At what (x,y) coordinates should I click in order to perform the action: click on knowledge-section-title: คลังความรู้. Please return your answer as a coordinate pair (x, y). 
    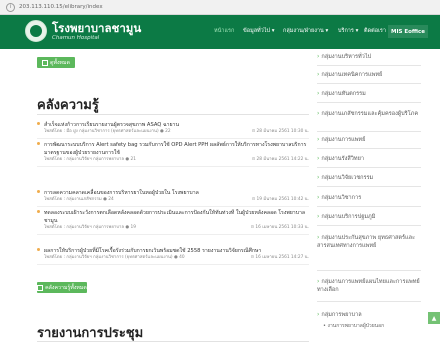
    Looking at the image, I should click on (68, 105).